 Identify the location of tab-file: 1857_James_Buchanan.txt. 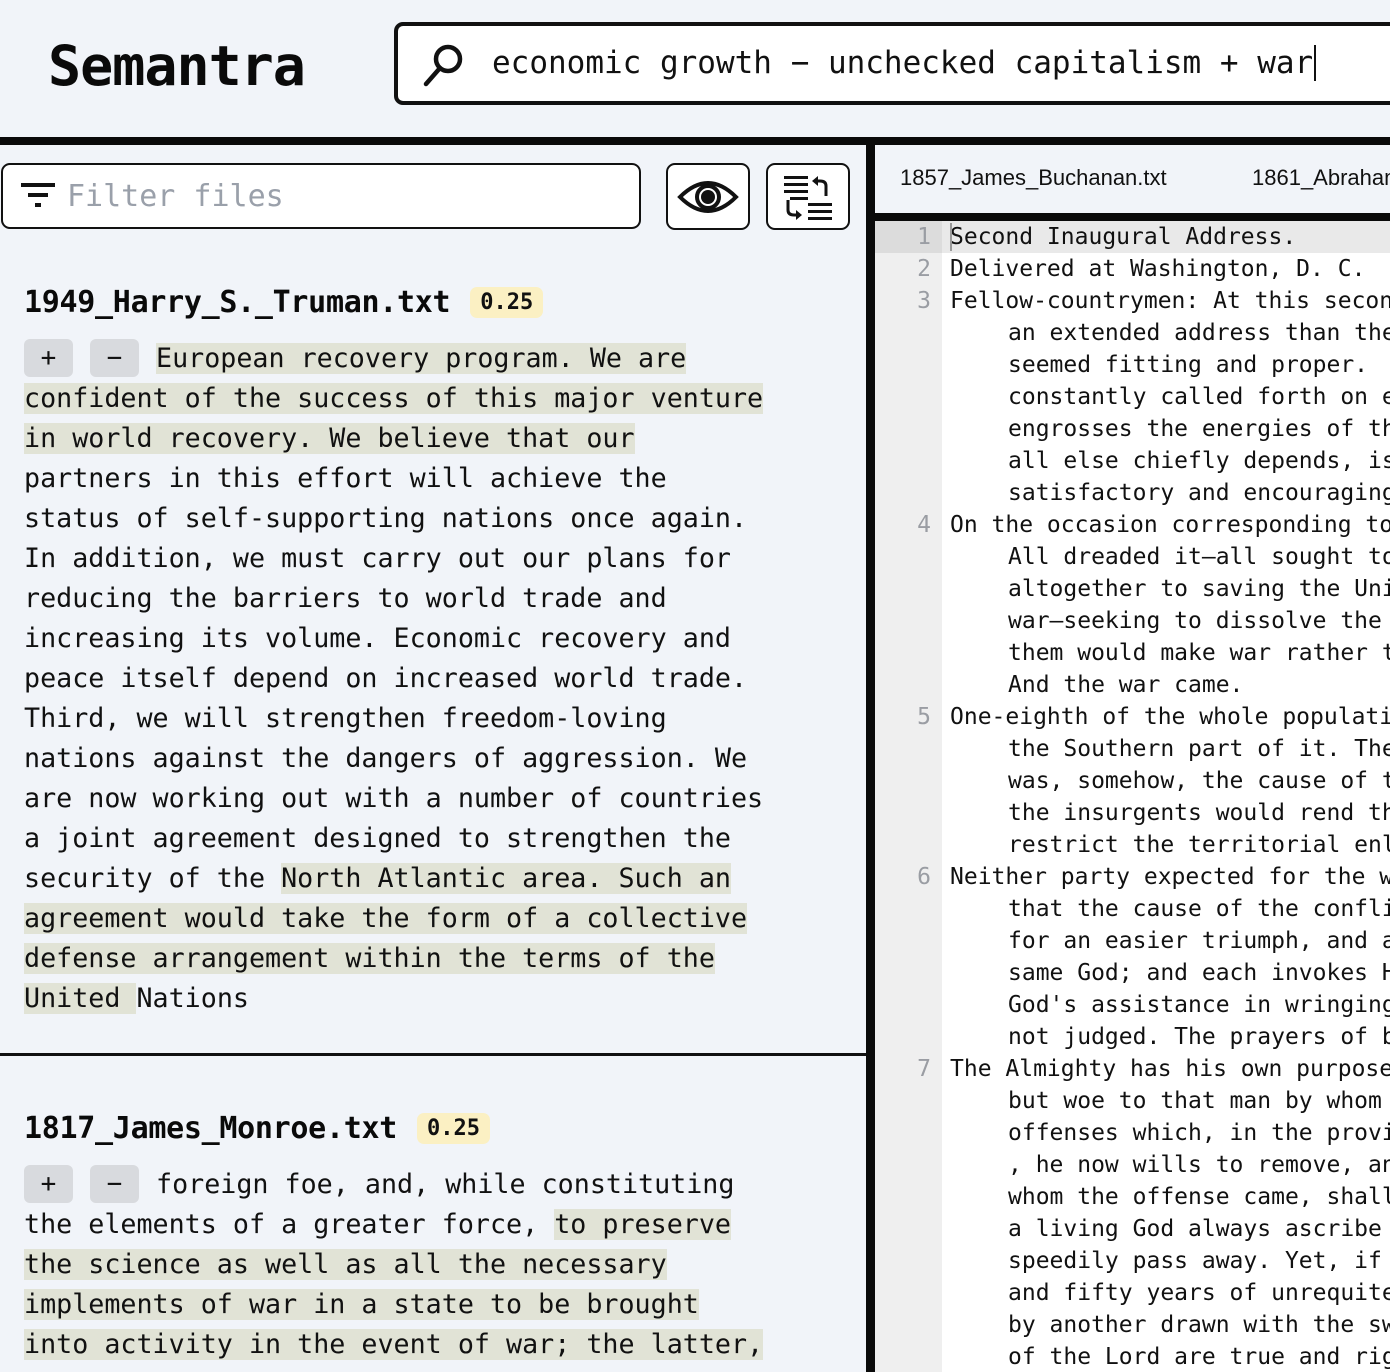
(1033, 178).